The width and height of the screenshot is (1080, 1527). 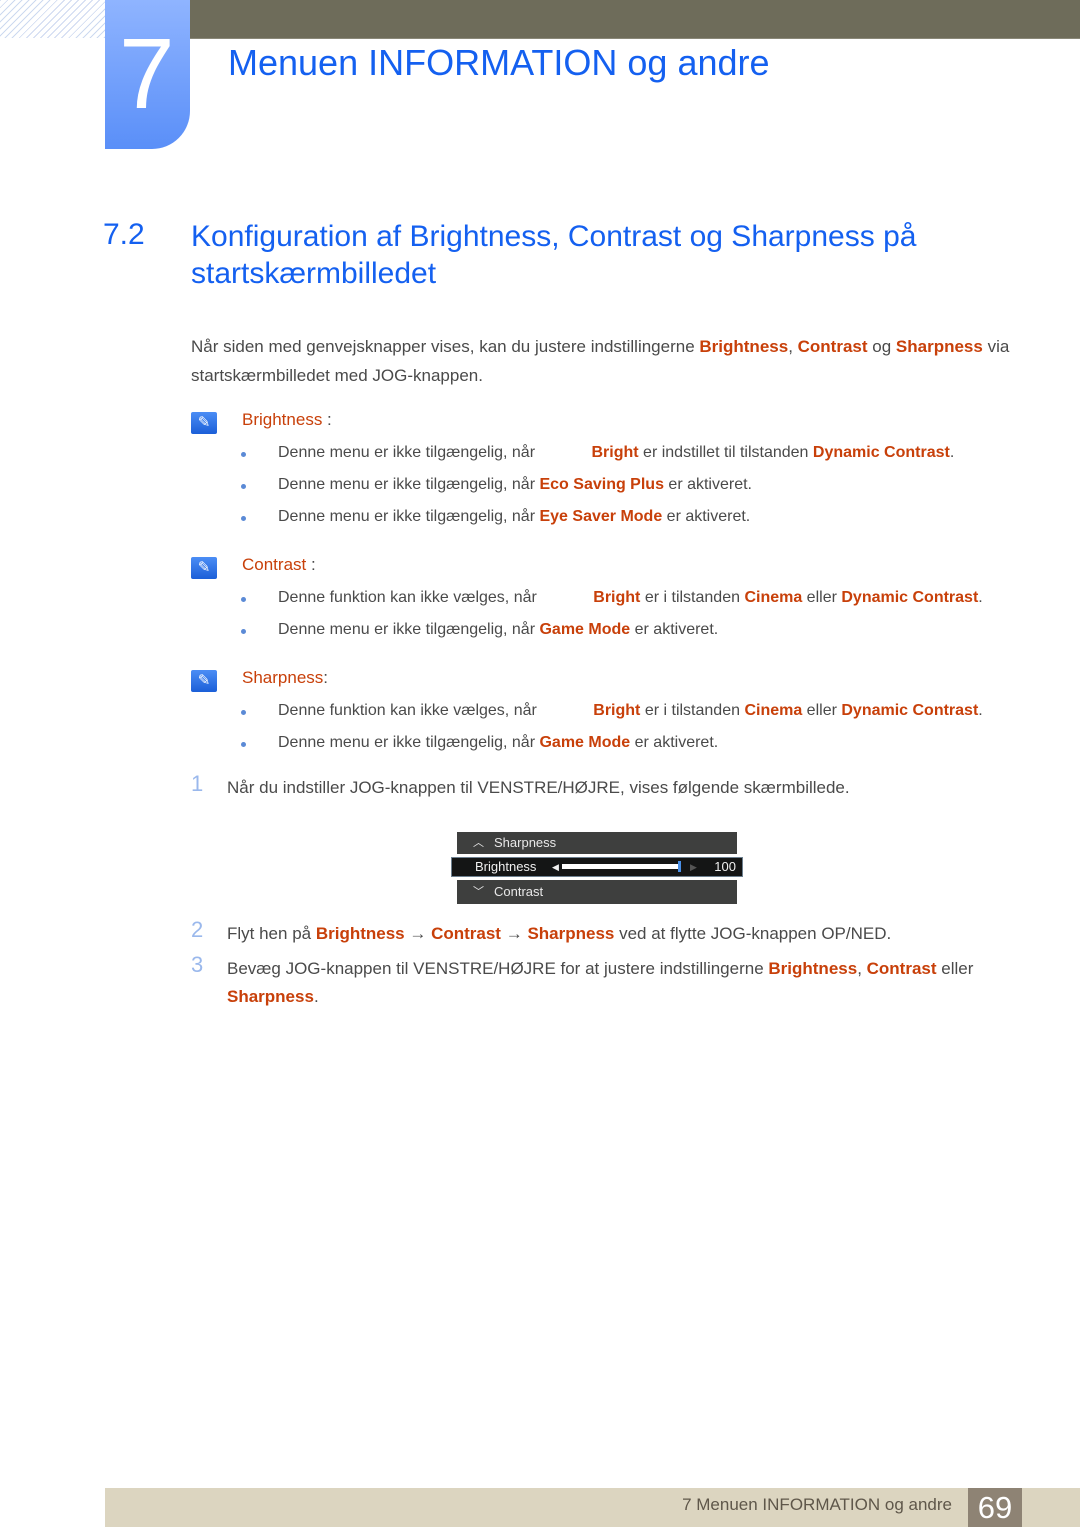 What do you see at coordinates (753, 933) in the screenshot?
I see `text: ved at flytte JOG-knappen OP/NED.` at bounding box center [753, 933].